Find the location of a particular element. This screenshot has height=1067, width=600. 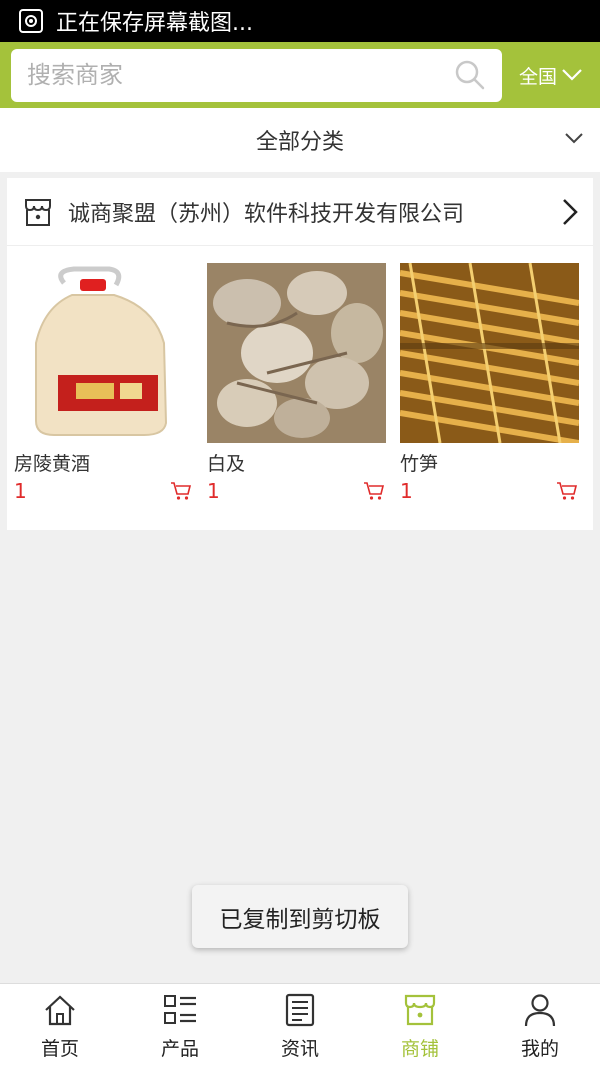

nav-products: 产品 is located at coordinates (180, 1025).